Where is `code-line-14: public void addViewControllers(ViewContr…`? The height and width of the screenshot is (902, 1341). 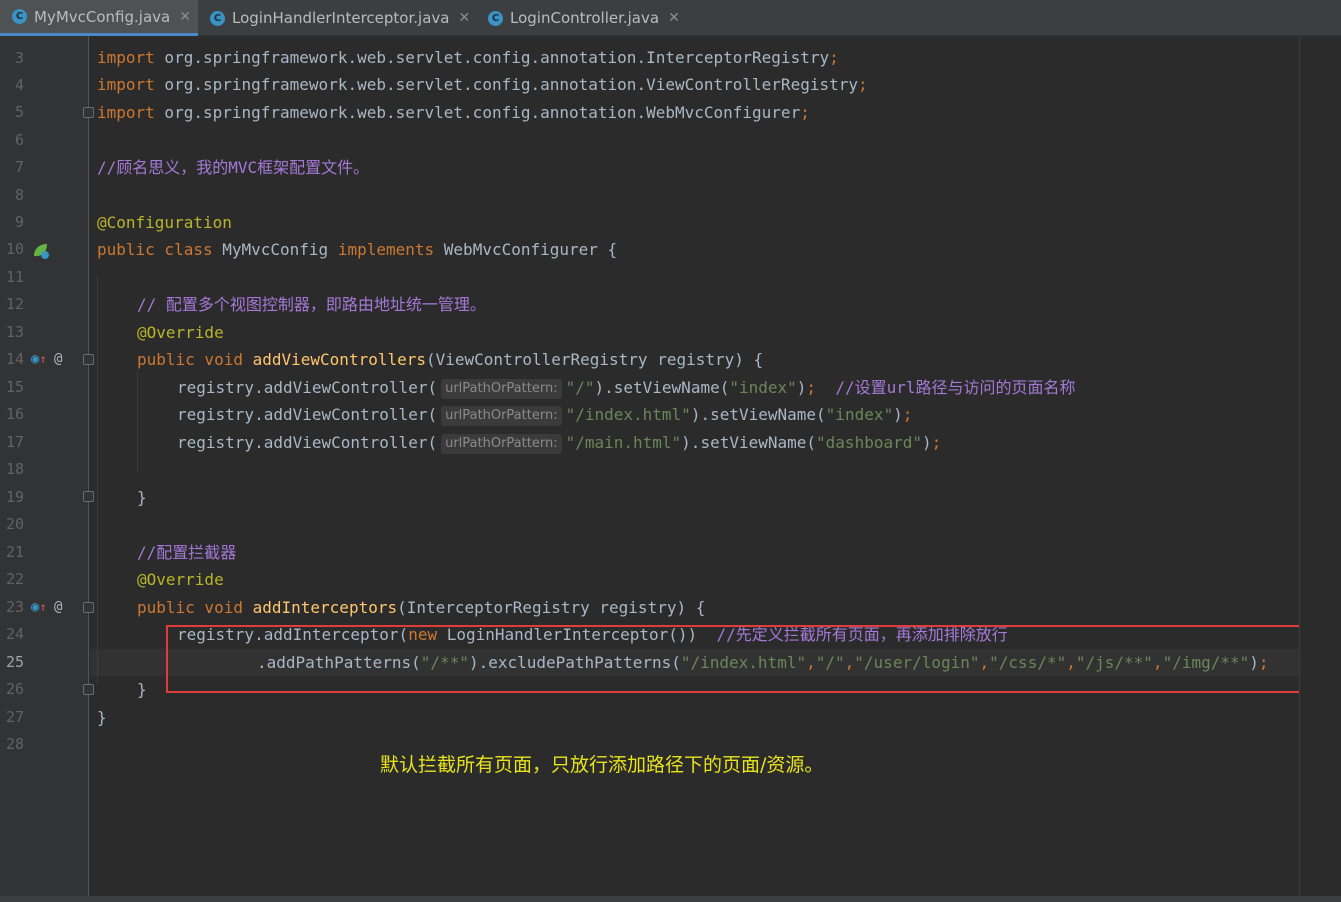 code-line-14: public void addViewControllers(ViewContr… is located at coordinates (450, 359).